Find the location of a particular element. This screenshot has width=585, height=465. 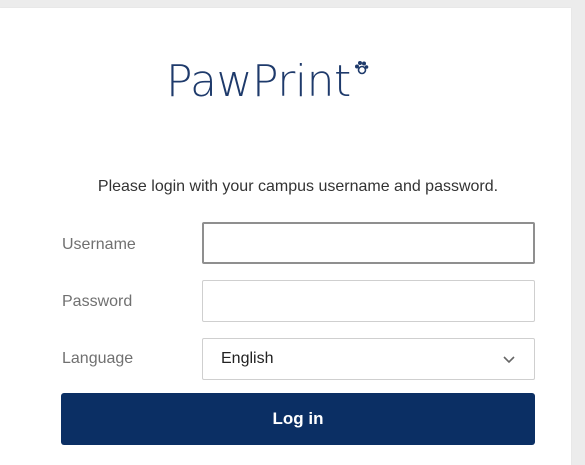

pawprint-logo: PawPrint is located at coordinates (267, 85).